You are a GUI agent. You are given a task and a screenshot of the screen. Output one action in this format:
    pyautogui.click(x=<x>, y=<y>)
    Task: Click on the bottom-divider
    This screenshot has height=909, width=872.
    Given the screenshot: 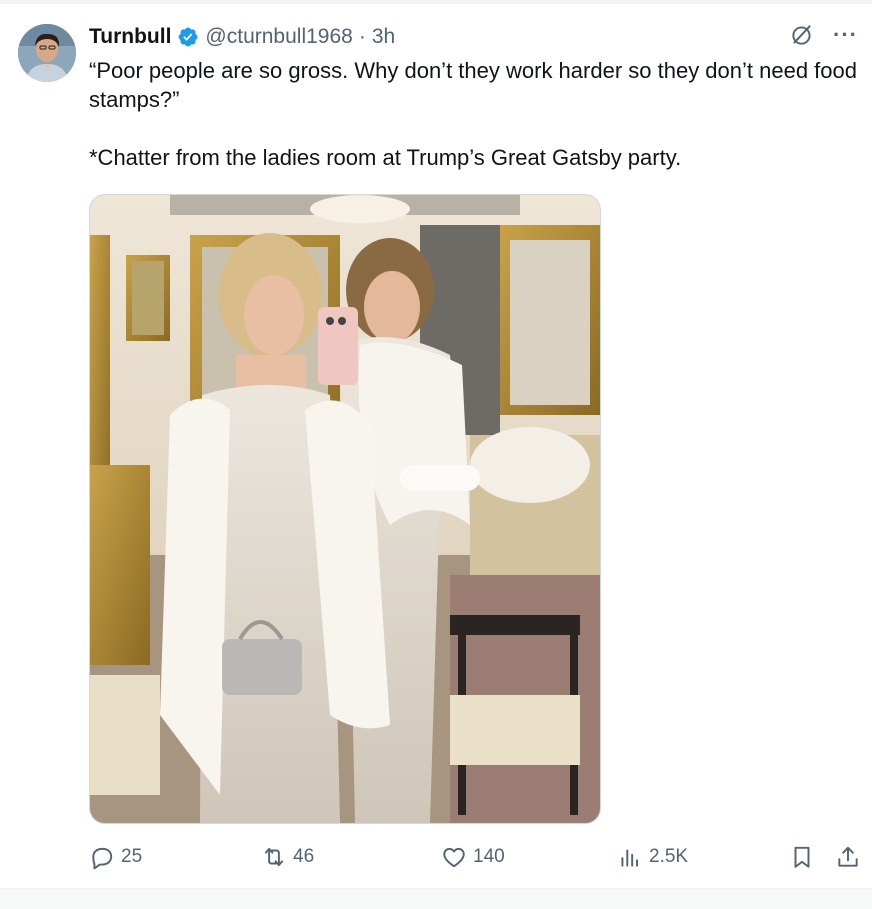 What is the action you would take?
    pyautogui.click(x=436, y=898)
    